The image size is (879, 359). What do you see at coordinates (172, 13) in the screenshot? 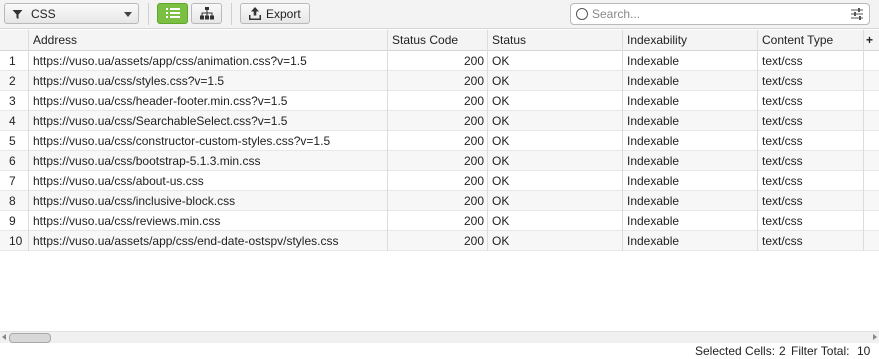
I see `list-view-button` at bounding box center [172, 13].